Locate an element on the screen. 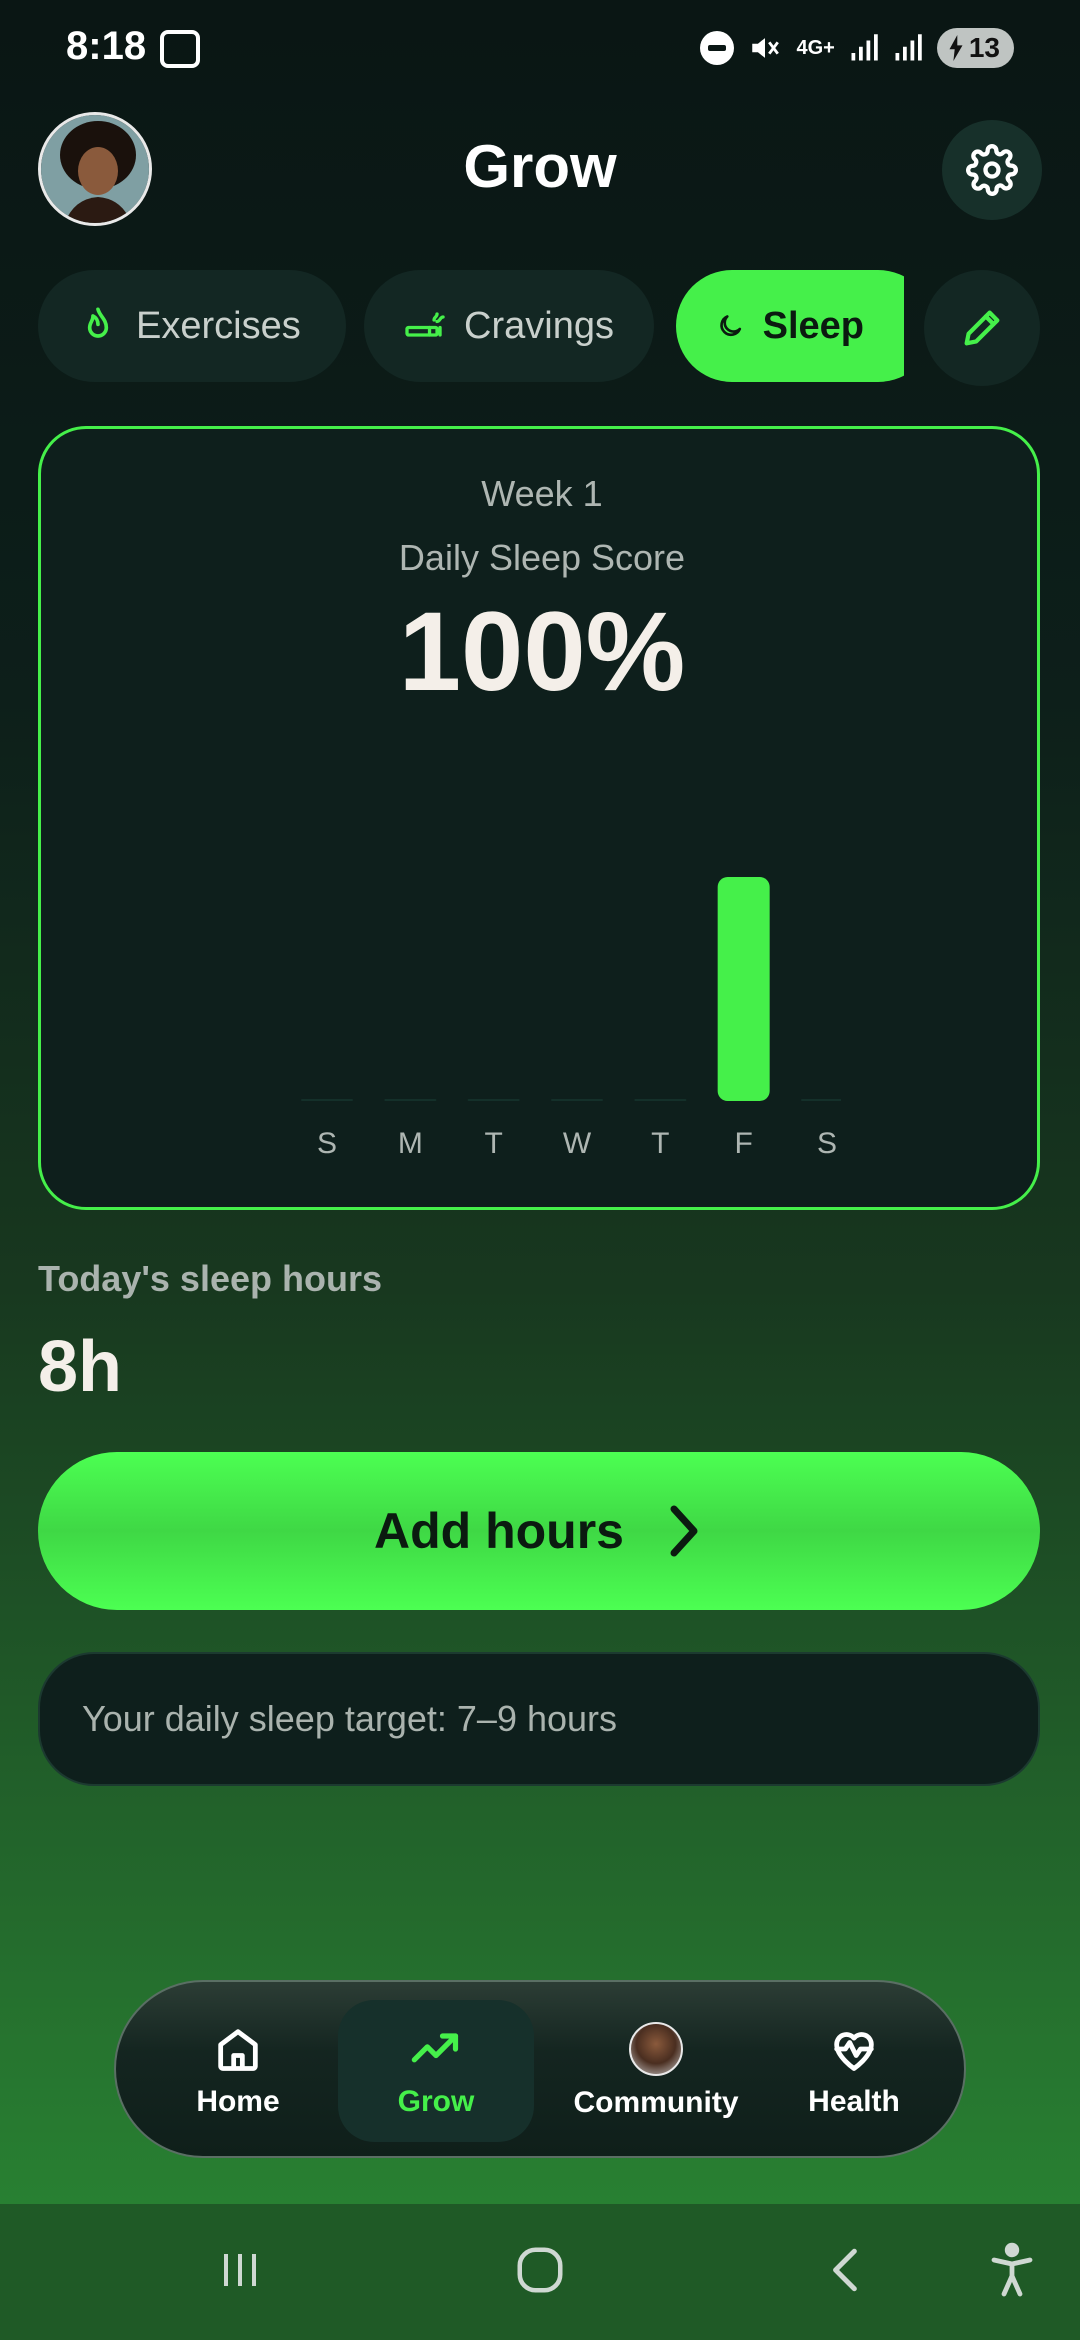 The height and width of the screenshot is (2340, 1080). today-sleep-label: Today's sleep hours is located at coordinates (210, 1278).